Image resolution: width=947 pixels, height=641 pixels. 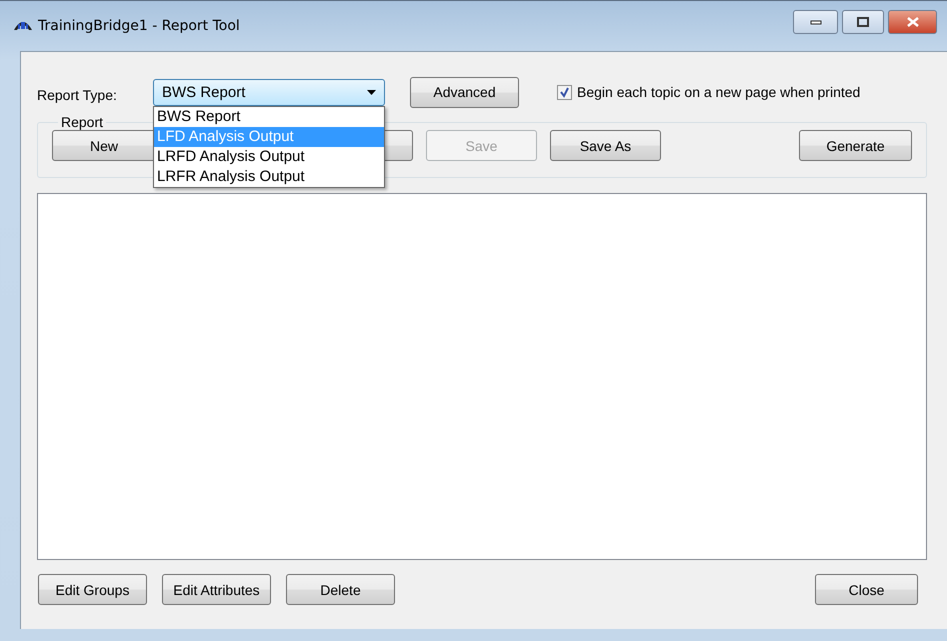 I want to click on dropdown-option: BWS Report, so click(x=269, y=117).